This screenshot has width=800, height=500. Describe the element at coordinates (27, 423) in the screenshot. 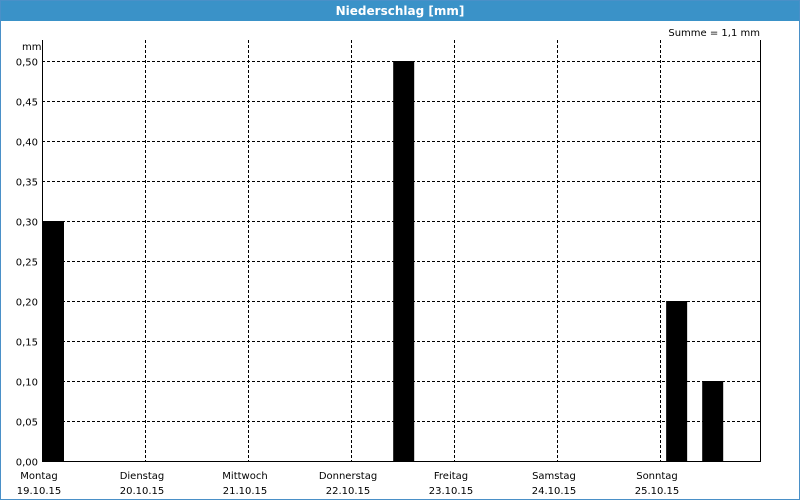

I see `y-tick-label: 0,05` at that location.